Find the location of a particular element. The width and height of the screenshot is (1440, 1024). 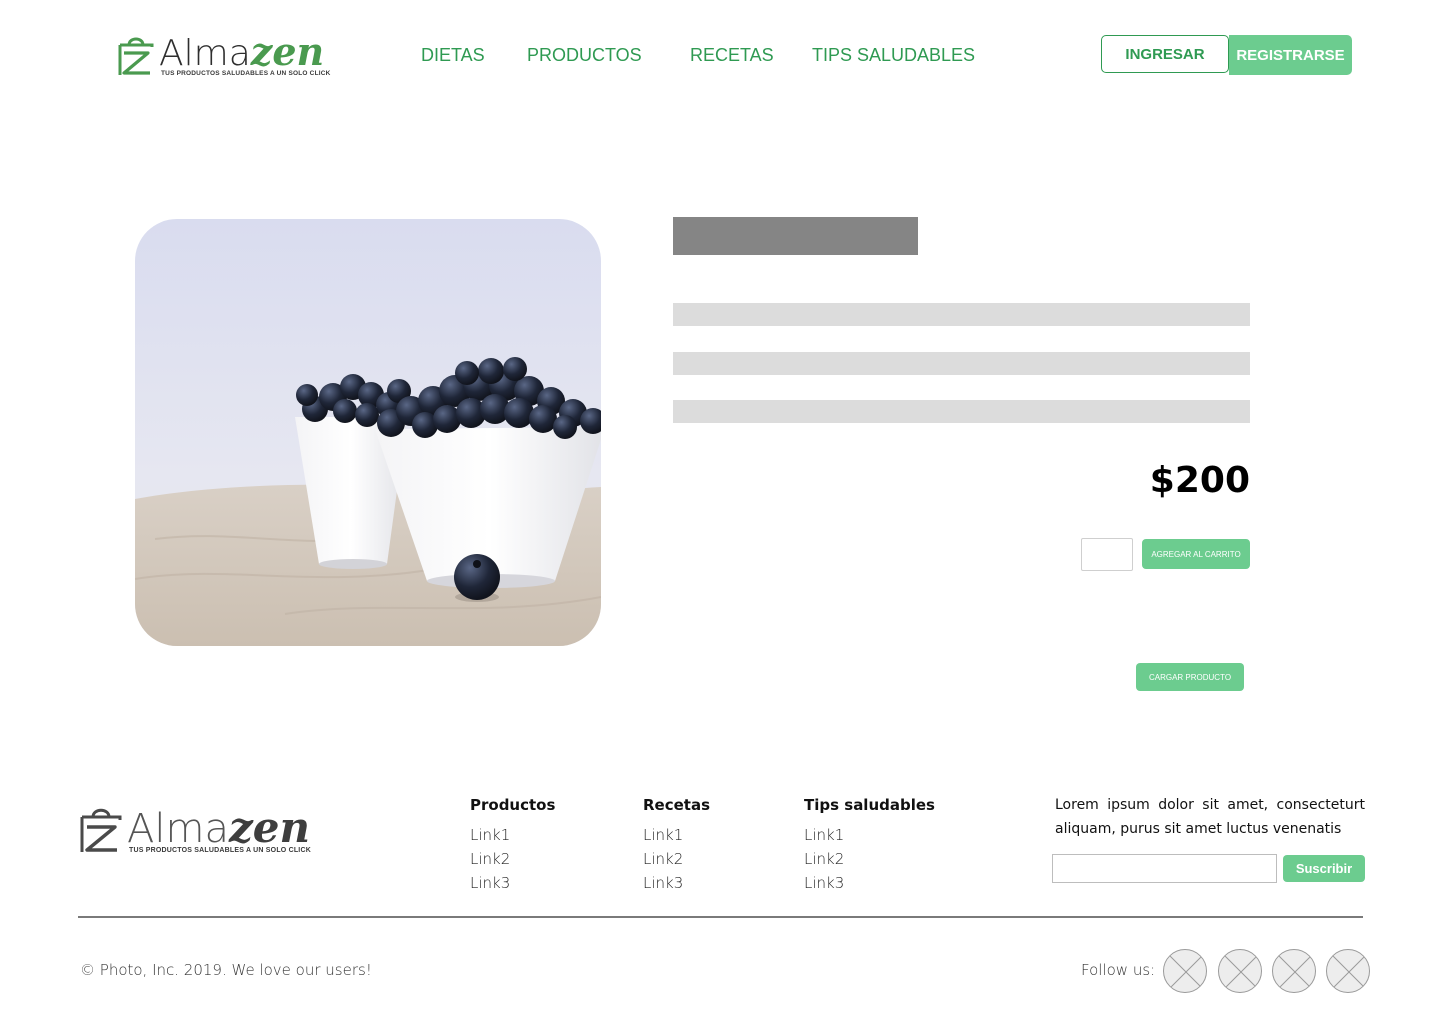

product-image is located at coordinates (368, 432).